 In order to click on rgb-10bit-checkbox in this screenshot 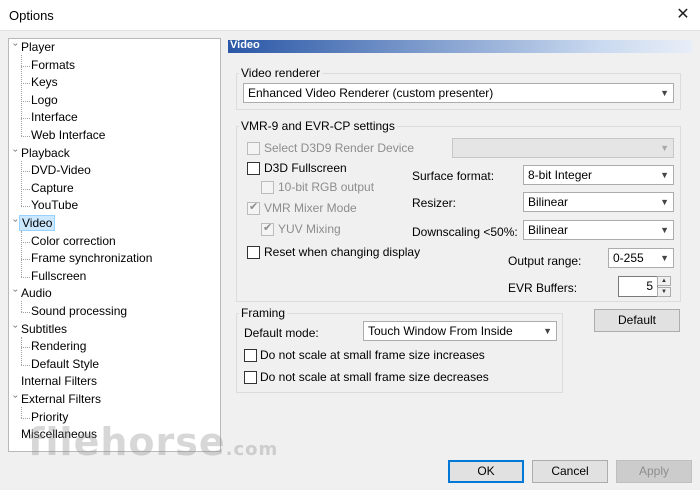, I will do `click(267, 187)`.